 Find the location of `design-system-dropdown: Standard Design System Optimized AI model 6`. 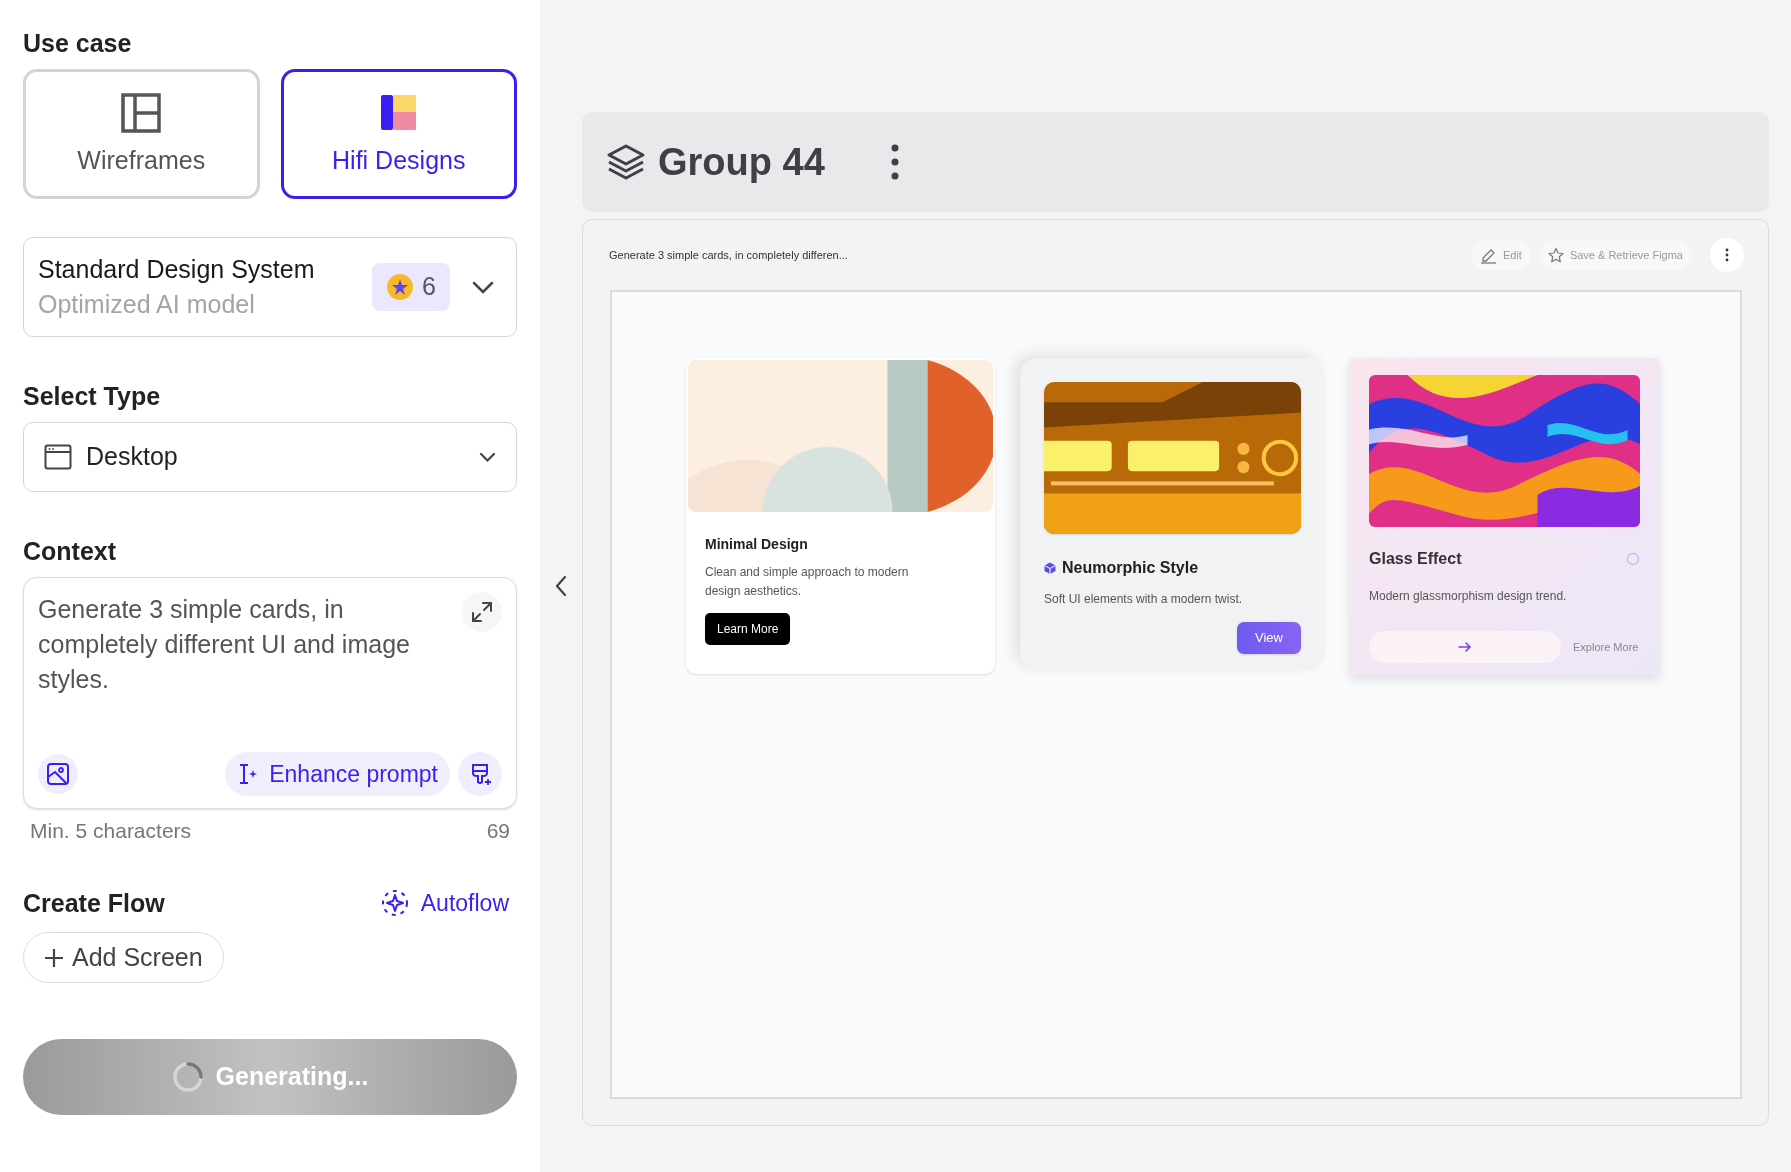

design-system-dropdown: Standard Design System Optimized AI model 6 is located at coordinates (270, 287).